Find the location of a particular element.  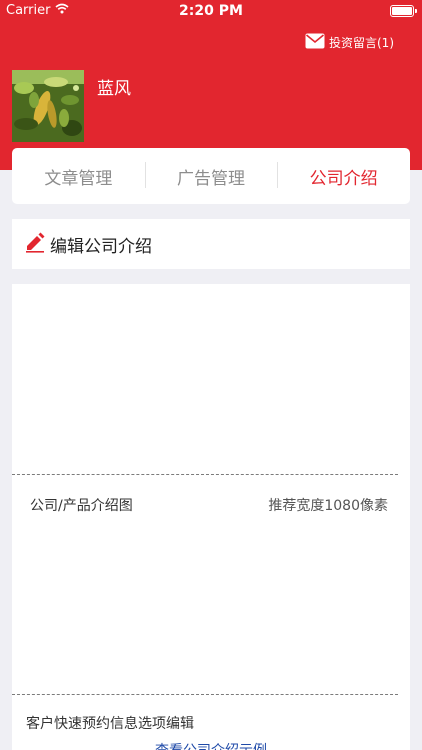

status-time: 2:20 PM is located at coordinates (211, 11).